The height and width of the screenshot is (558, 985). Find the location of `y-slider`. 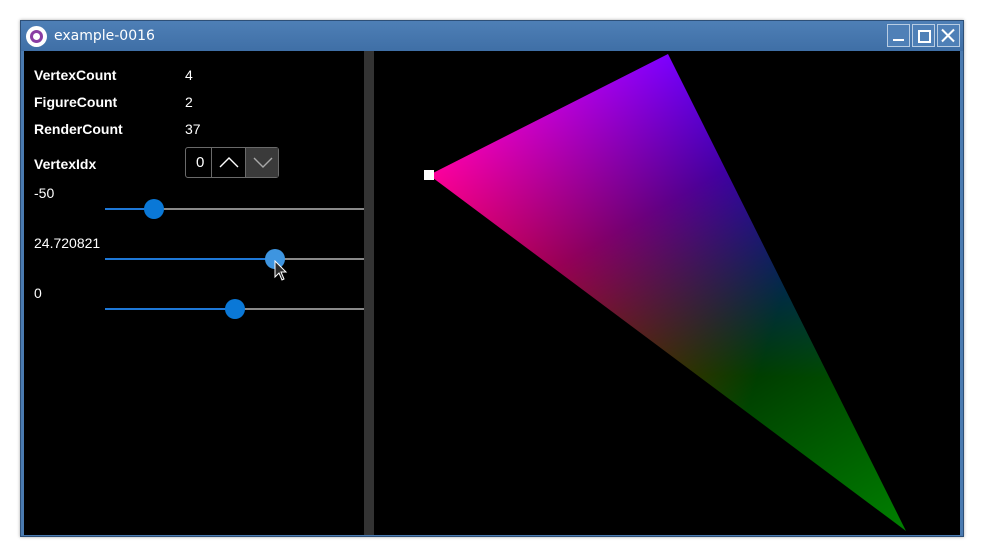

y-slider is located at coordinates (234, 259).